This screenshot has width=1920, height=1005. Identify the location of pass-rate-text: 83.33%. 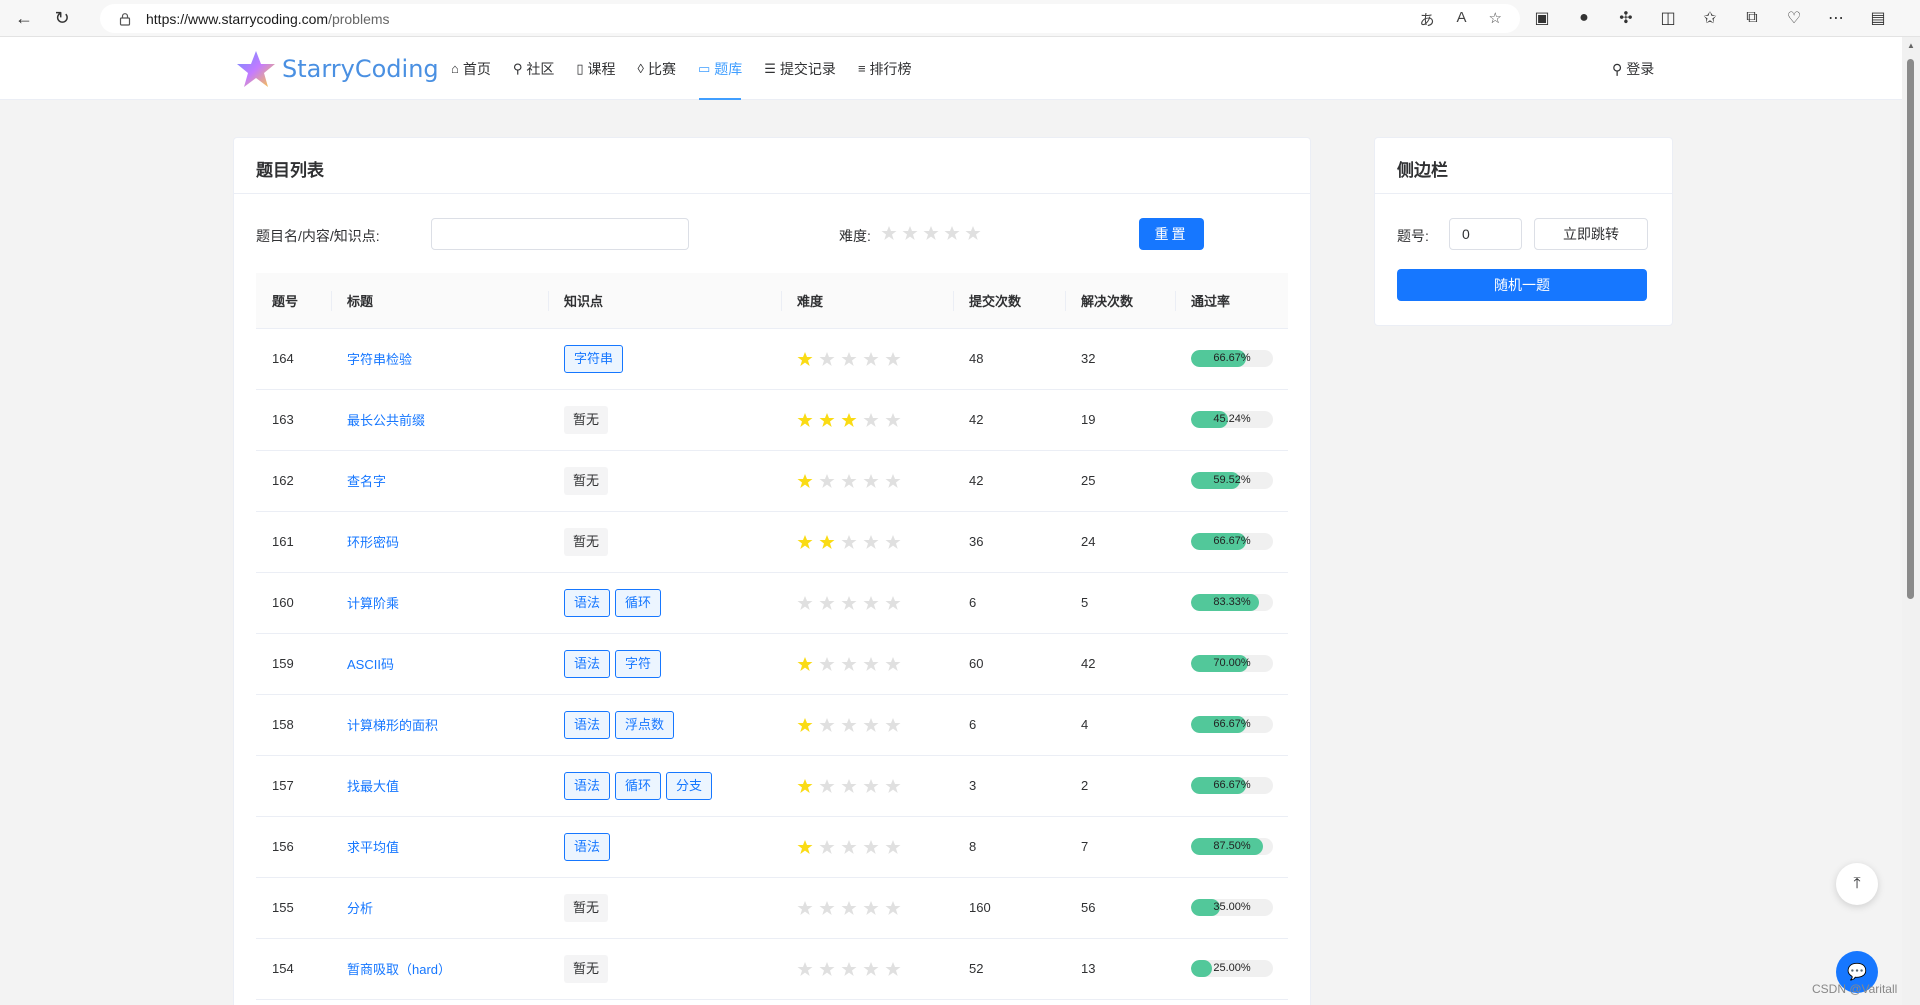
(1232, 602).